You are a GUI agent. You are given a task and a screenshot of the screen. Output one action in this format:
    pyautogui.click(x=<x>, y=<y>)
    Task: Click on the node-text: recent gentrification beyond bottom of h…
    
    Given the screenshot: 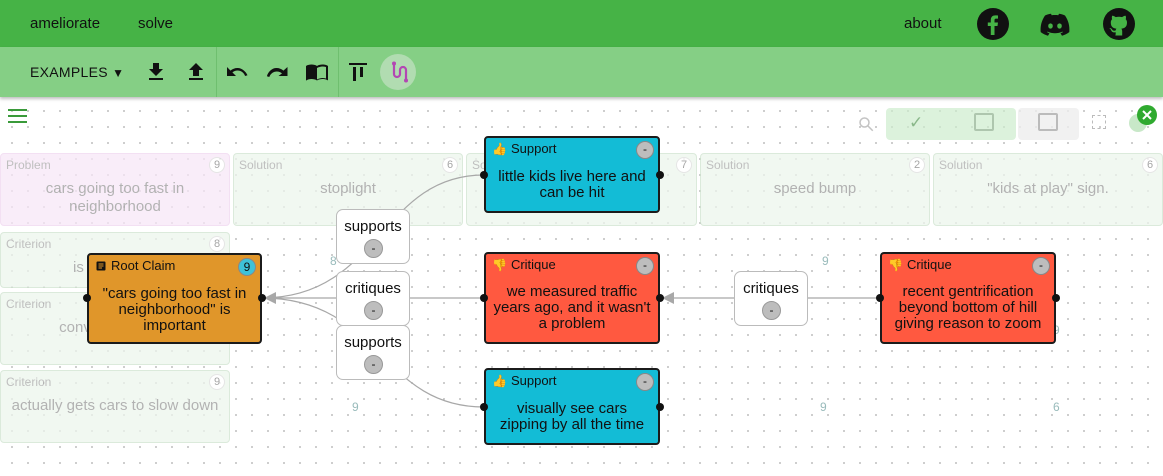 What is the action you would take?
    pyautogui.click(x=968, y=307)
    